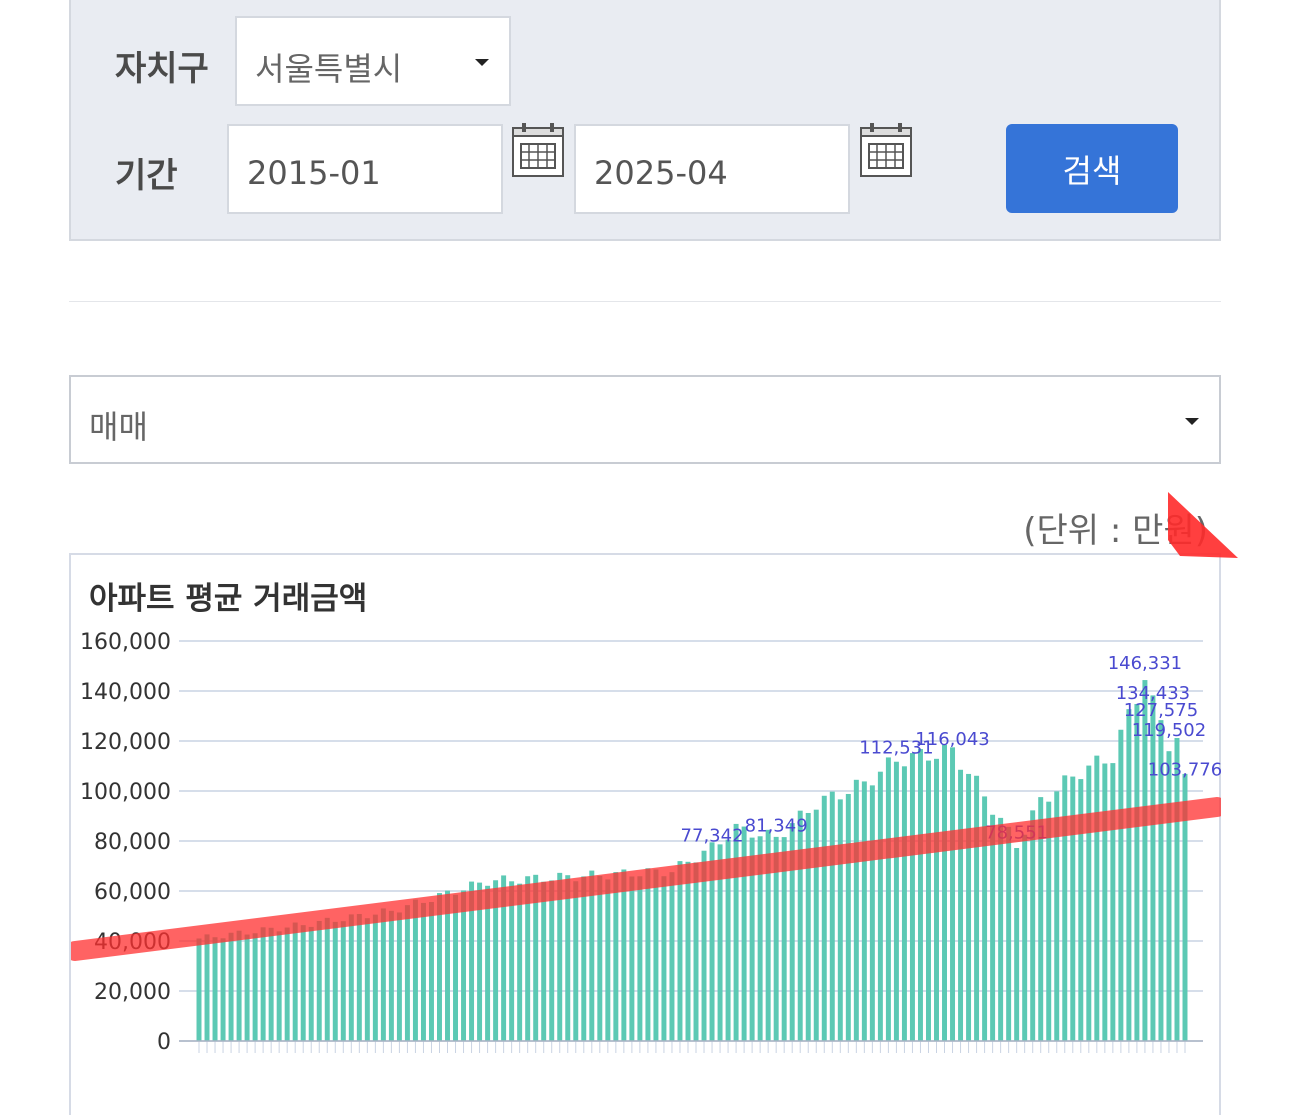 The height and width of the screenshot is (1115, 1290). What do you see at coordinates (886, 150) in the screenshot?
I see `end-calendar-icon` at bounding box center [886, 150].